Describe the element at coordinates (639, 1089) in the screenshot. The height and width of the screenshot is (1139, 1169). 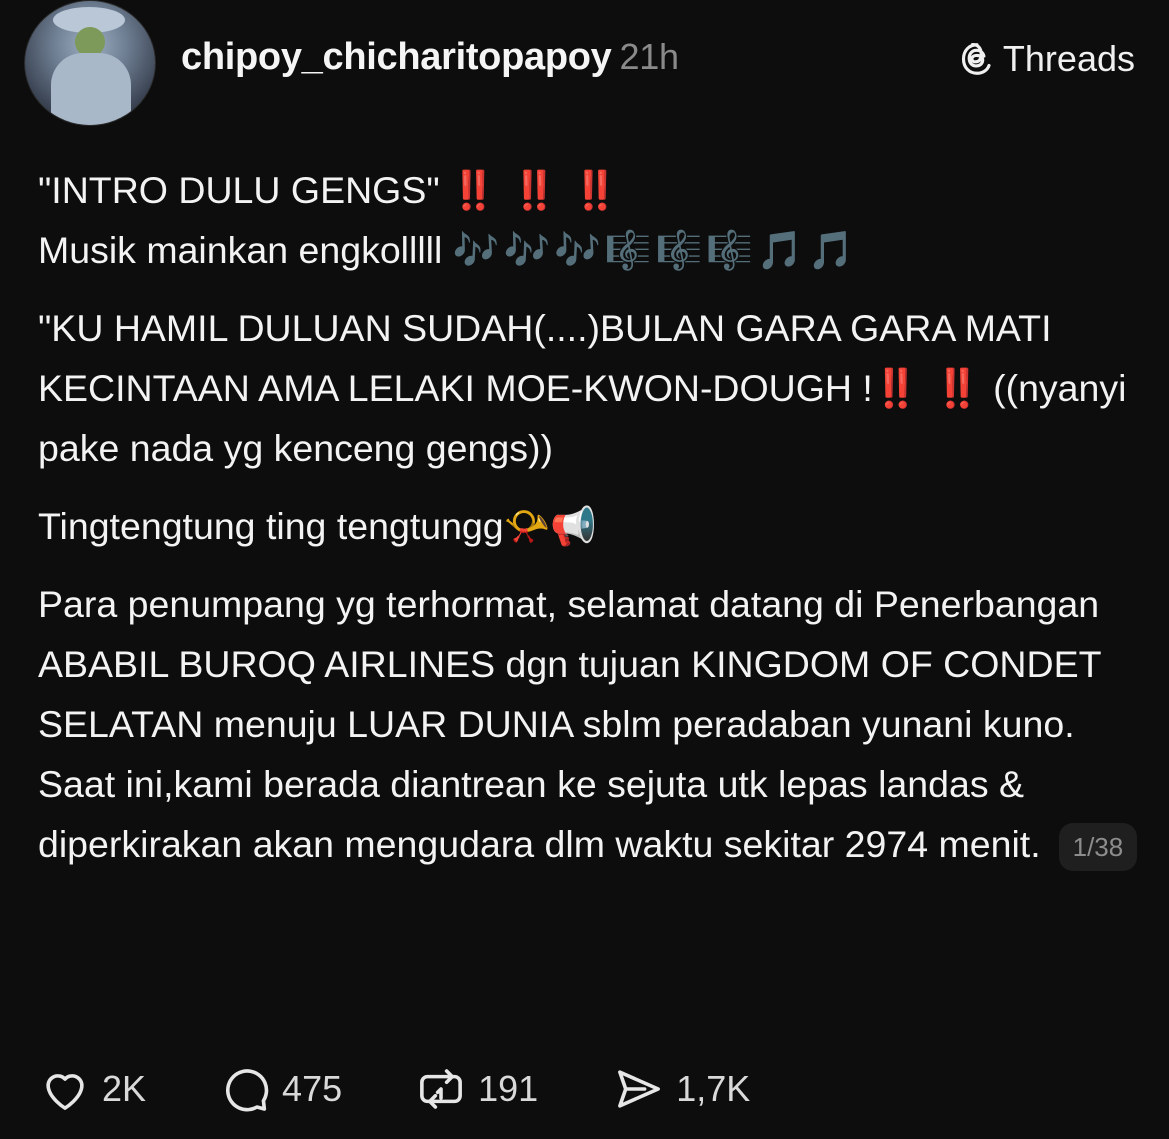
I see `share-icon` at that location.